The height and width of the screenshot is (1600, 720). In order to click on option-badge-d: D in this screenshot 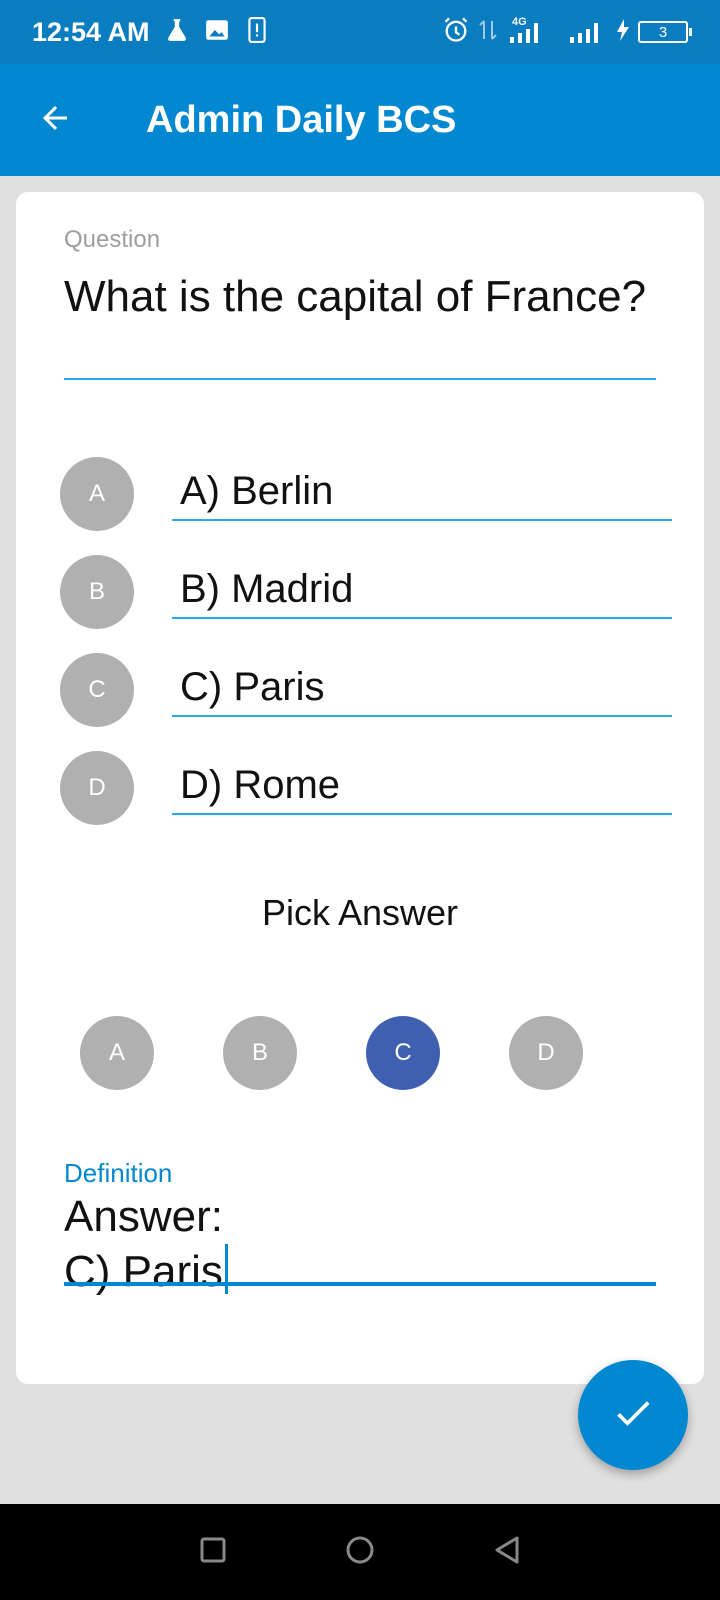, I will do `click(97, 788)`.